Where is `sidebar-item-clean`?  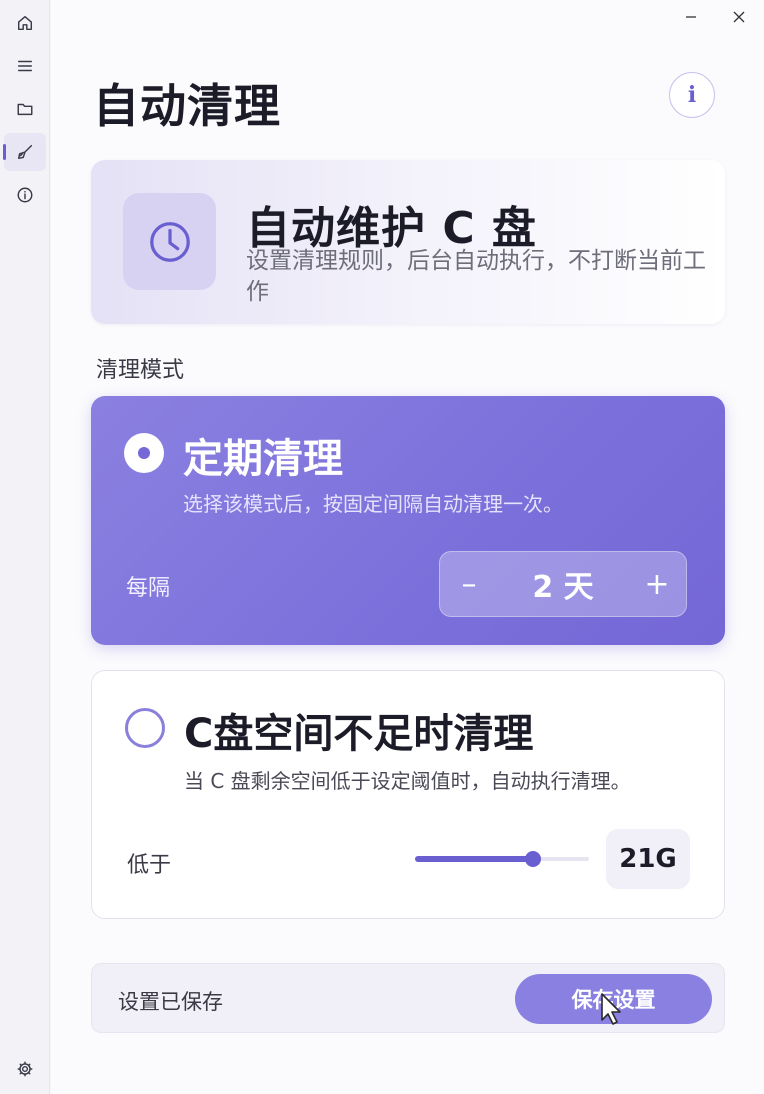 sidebar-item-clean is located at coordinates (24, 152).